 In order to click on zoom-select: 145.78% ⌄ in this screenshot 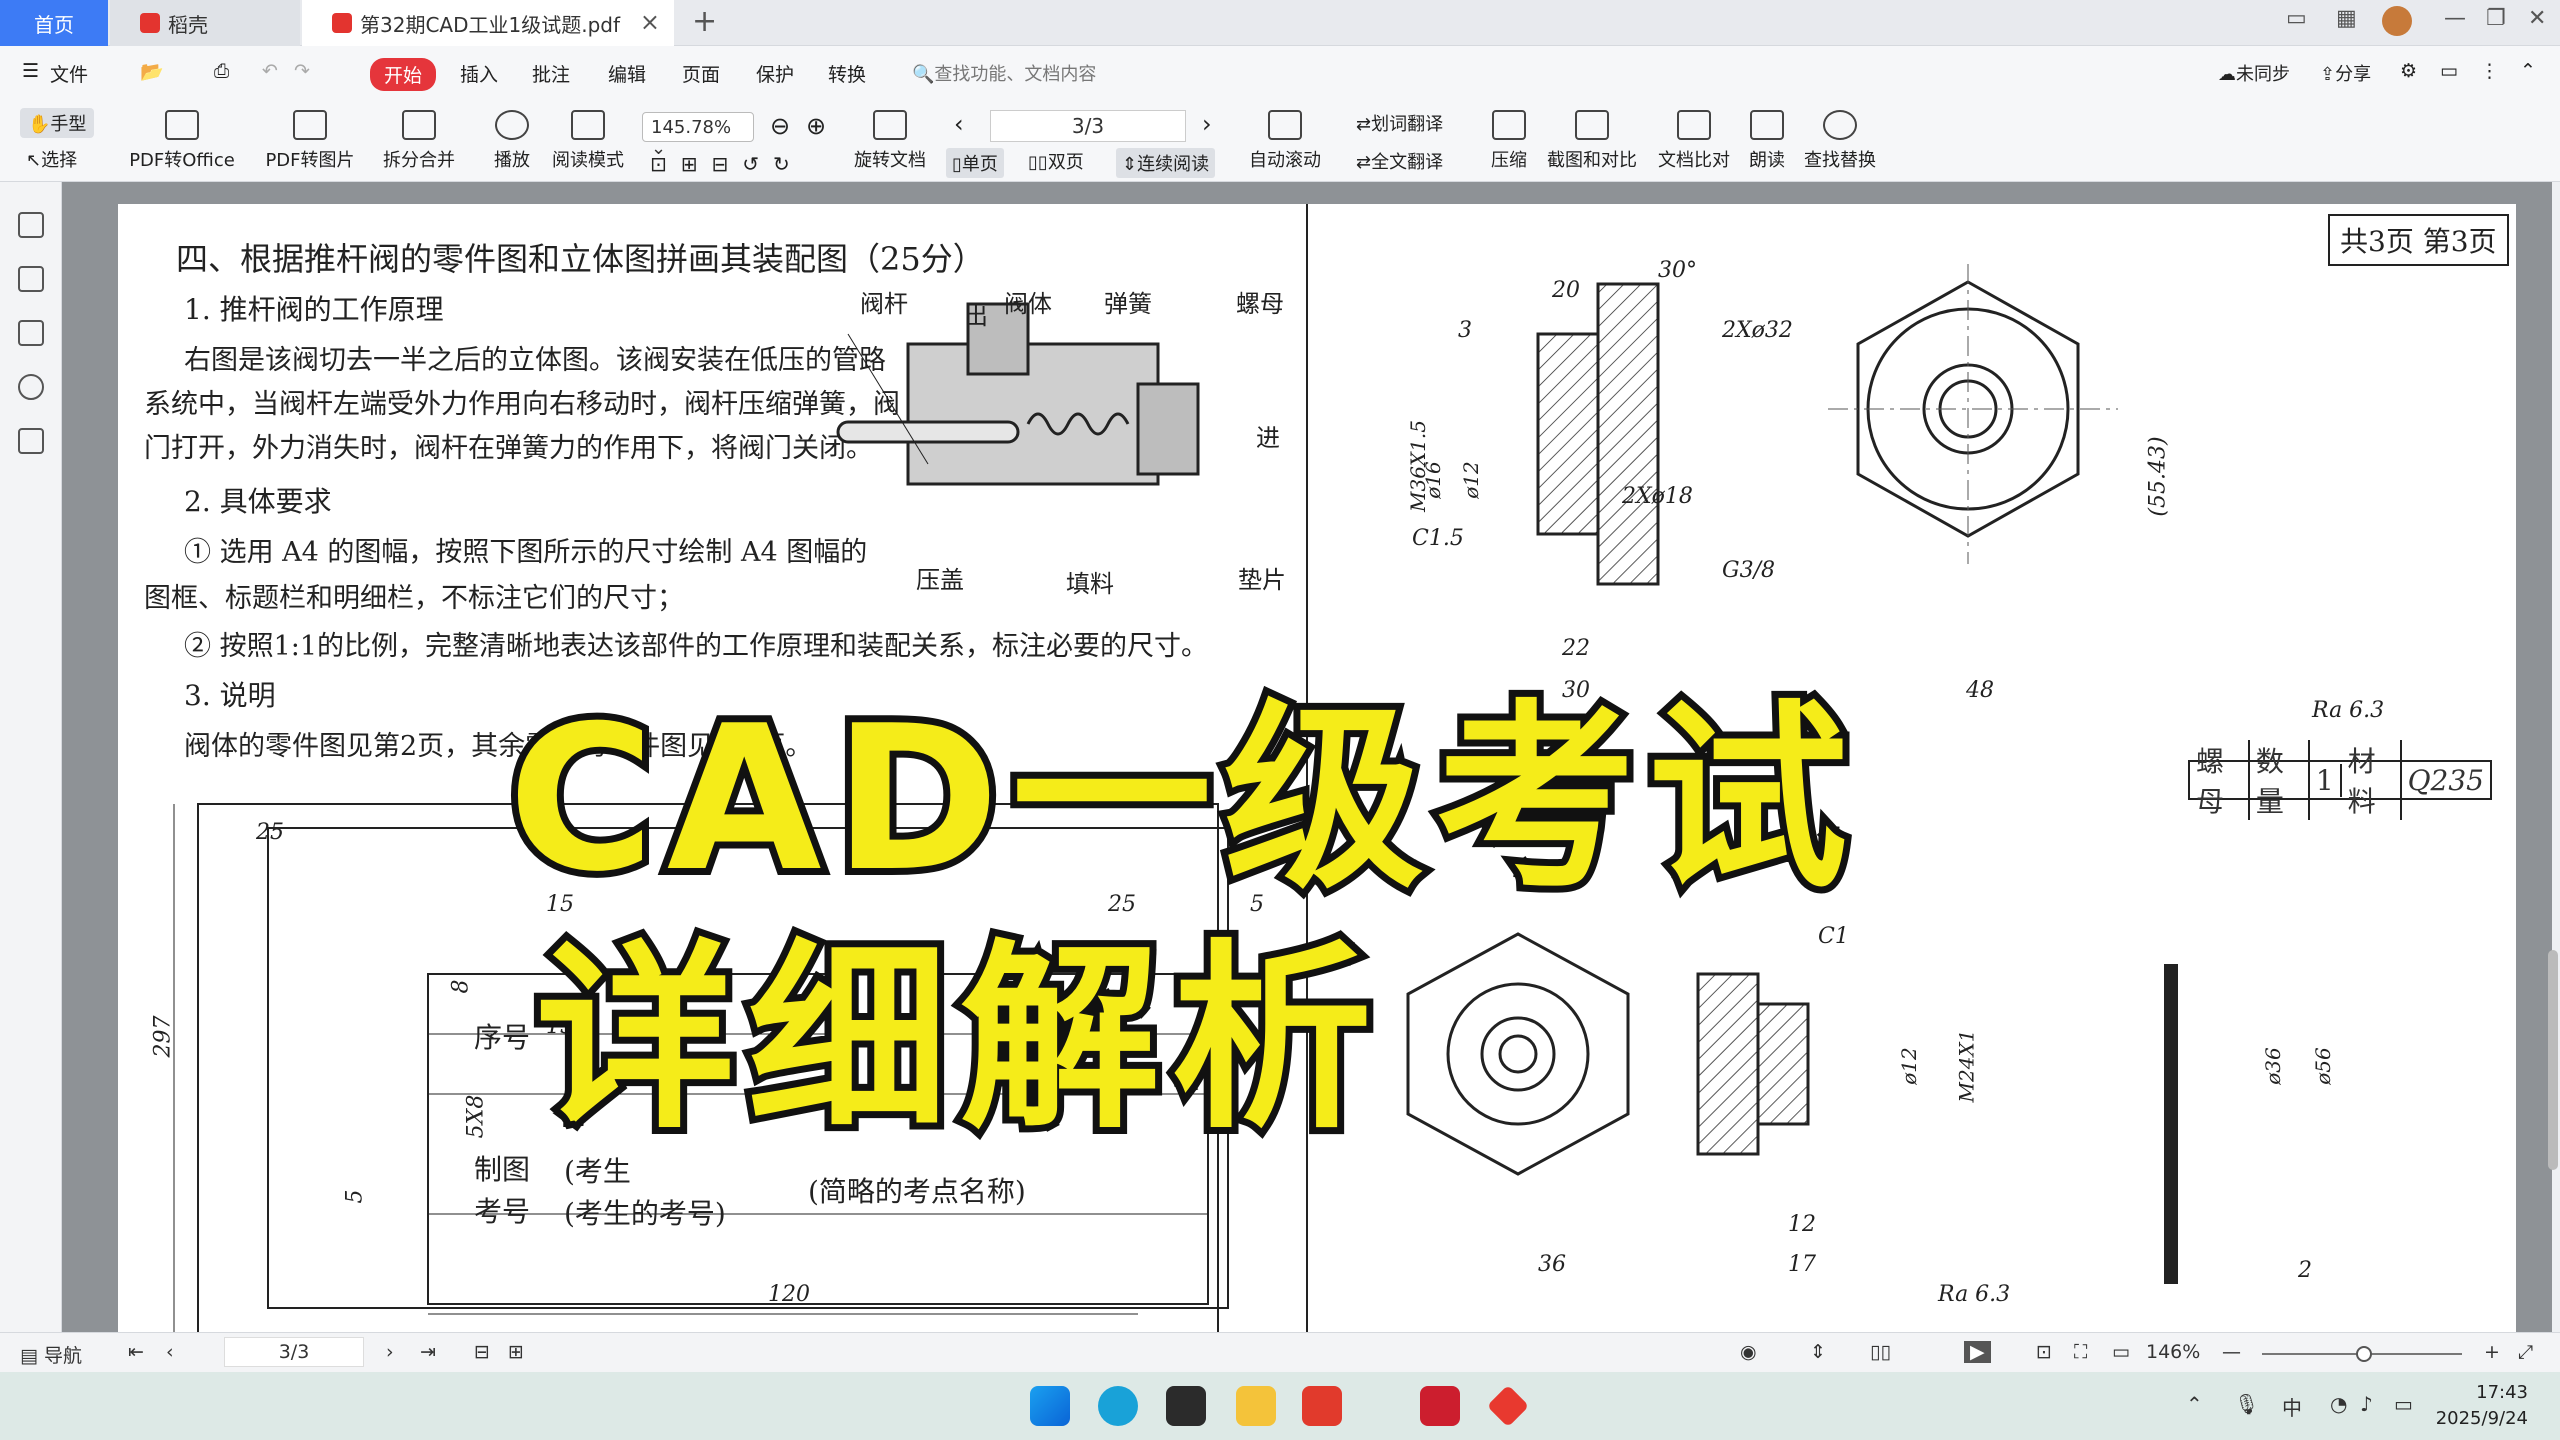, I will do `click(698, 135)`.